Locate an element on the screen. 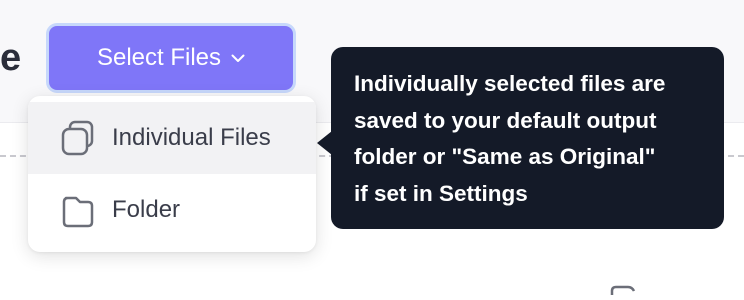  tooltip-line: if set in Settings is located at coordinates (441, 193).